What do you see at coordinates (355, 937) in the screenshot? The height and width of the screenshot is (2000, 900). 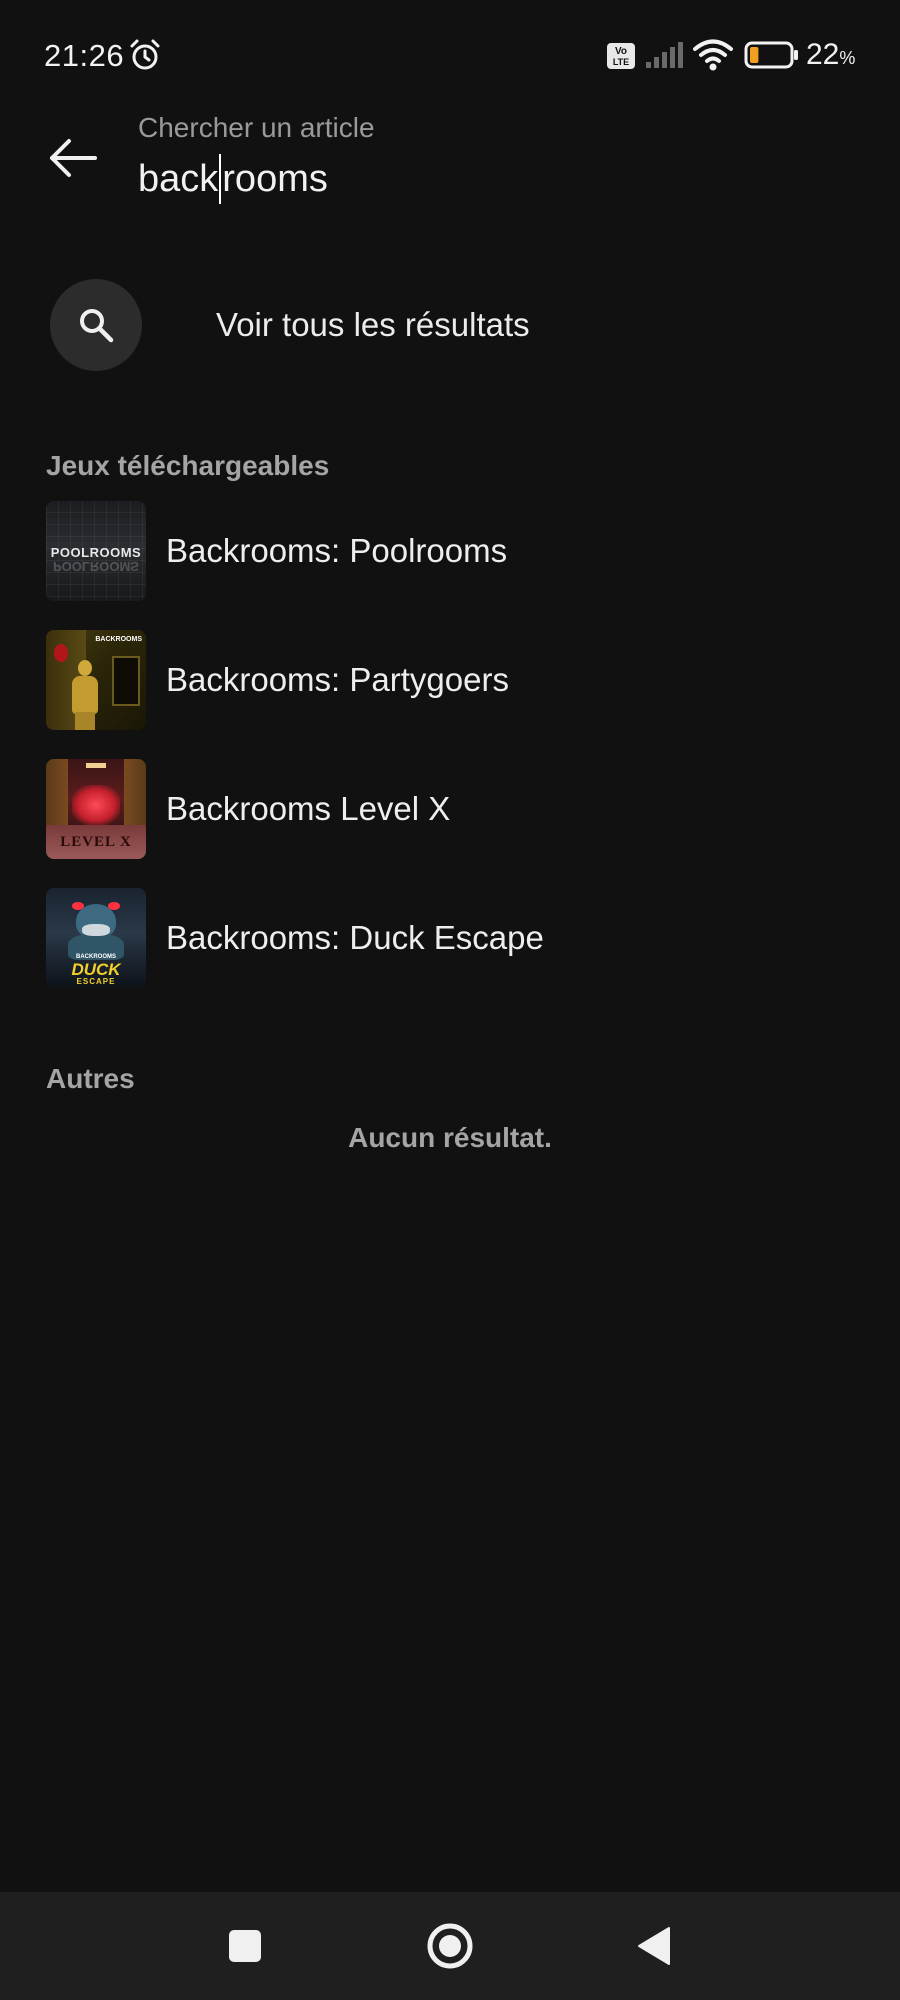 I see `game-title: Backrooms: Duck Escape` at bounding box center [355, 937].